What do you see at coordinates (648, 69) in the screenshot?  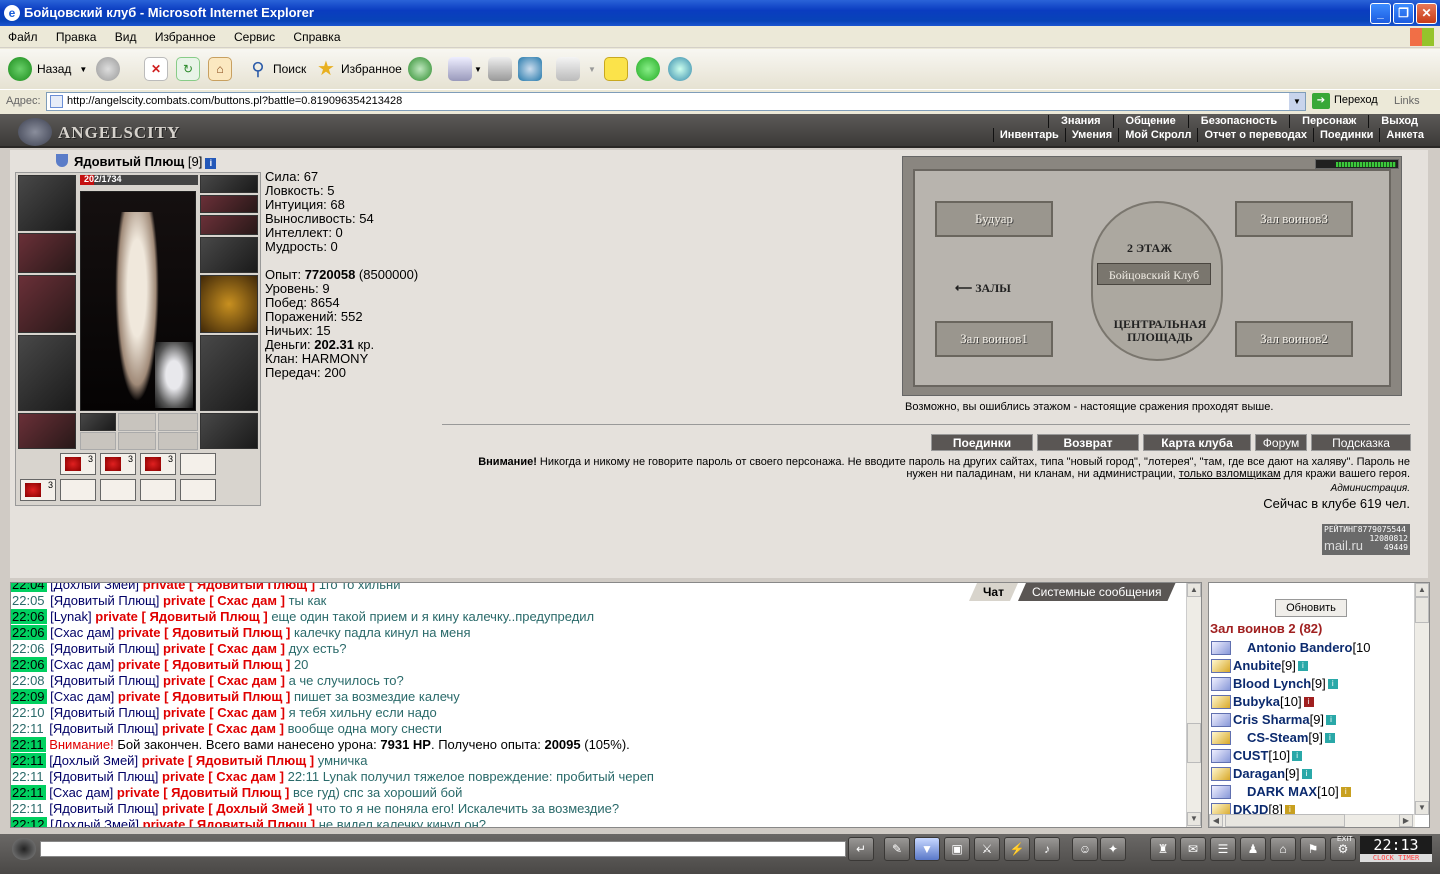 I see `icq-button` at bounding box center [648, 69].